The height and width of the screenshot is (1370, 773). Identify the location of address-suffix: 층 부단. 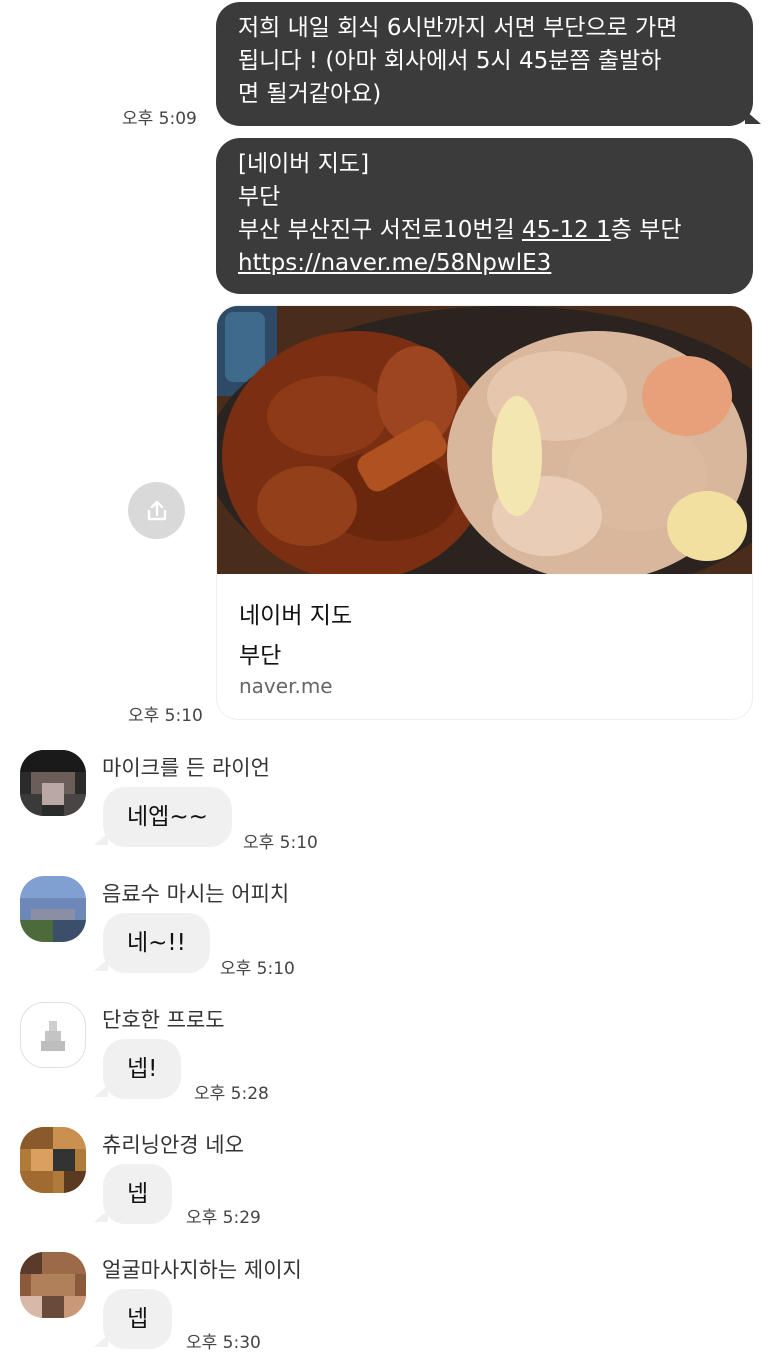
(646, 230).